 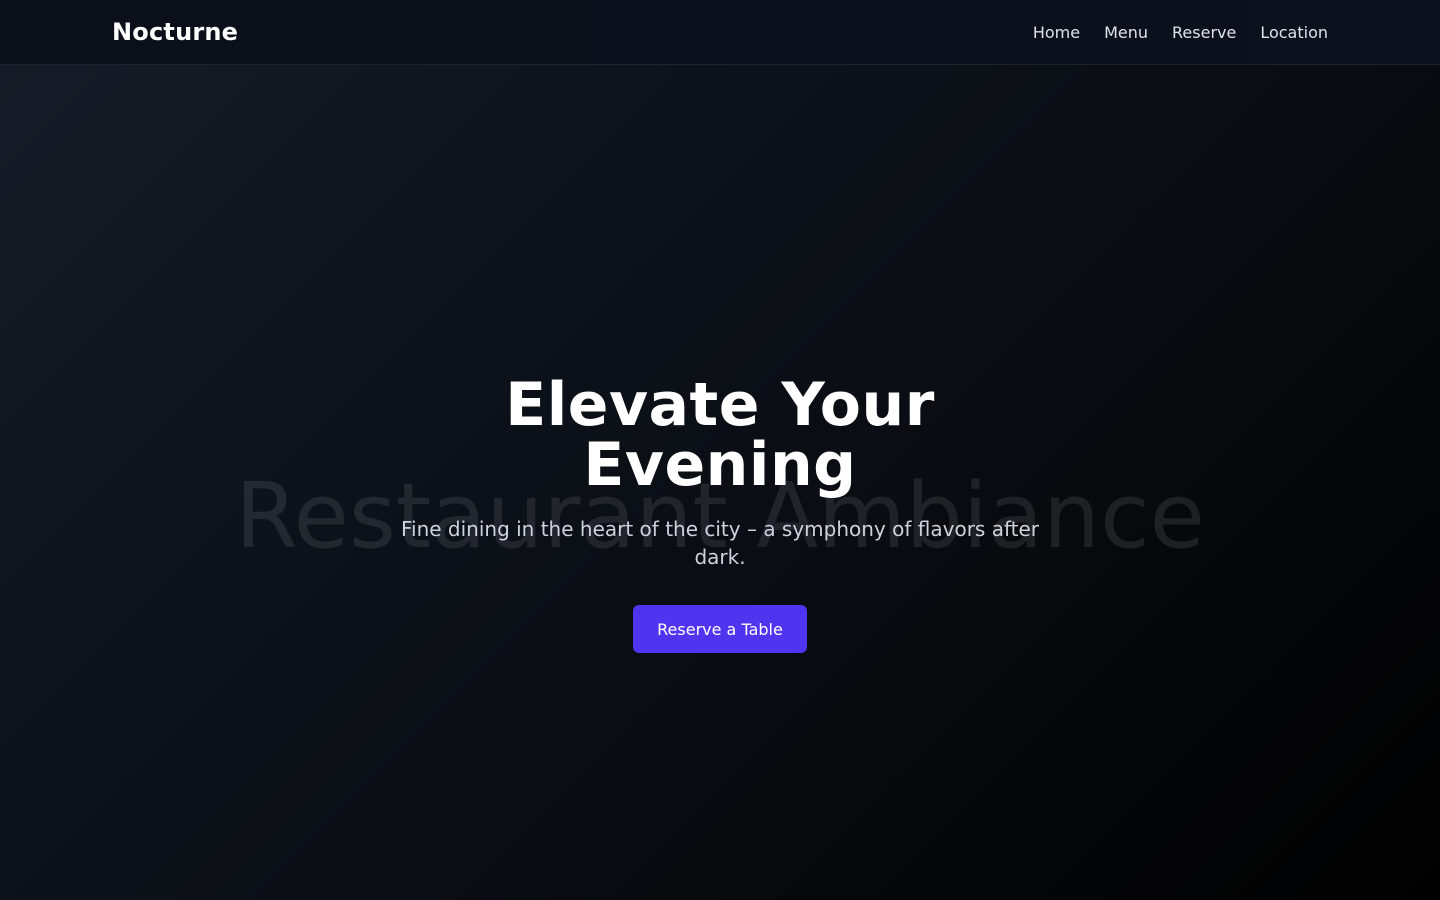 I want to click on brand-logo: Nocturne, so click(x=175, y=32).